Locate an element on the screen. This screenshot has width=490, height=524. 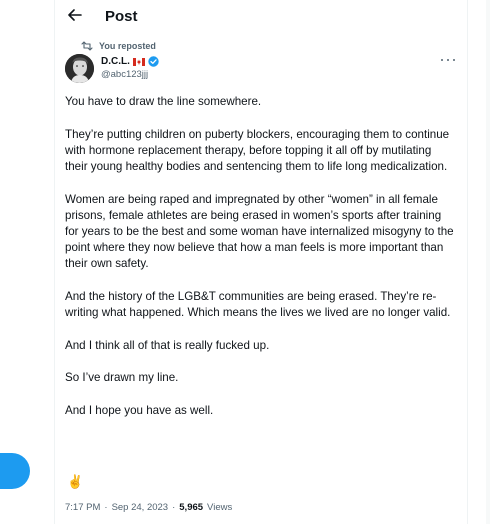
repost-label: You reposted is located at coordinates (127, 46).